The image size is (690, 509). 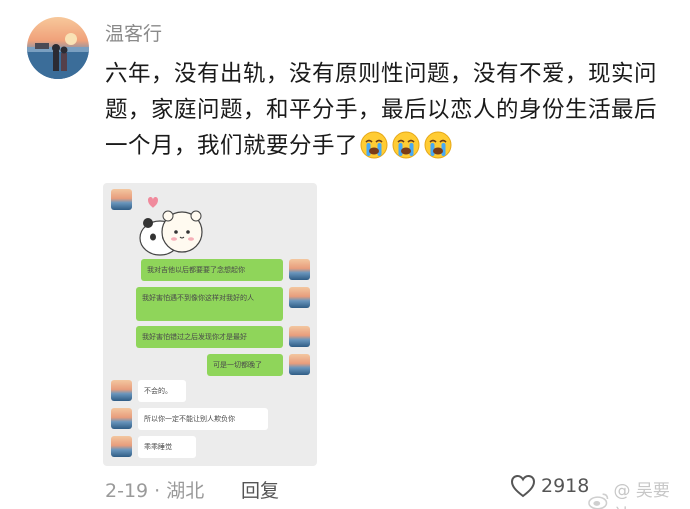 I want to click on username: 温客行, so click(x=133, y=32).